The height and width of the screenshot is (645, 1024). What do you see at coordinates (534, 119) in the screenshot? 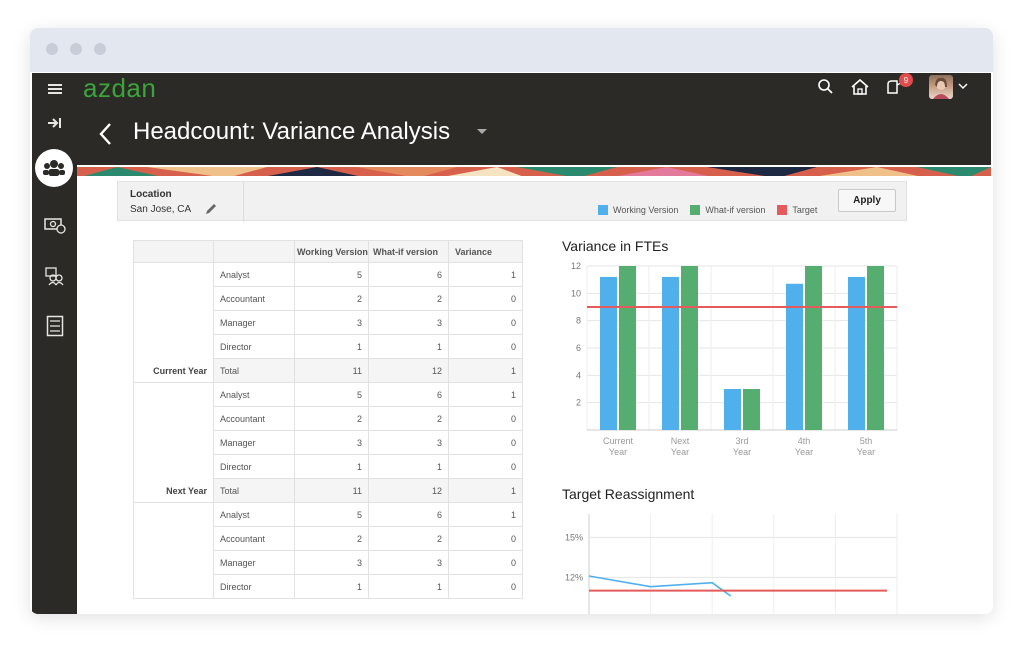
I see `top-bar: azdan Headcount: Variance Analysis 9` at bounding box center [534, 119].